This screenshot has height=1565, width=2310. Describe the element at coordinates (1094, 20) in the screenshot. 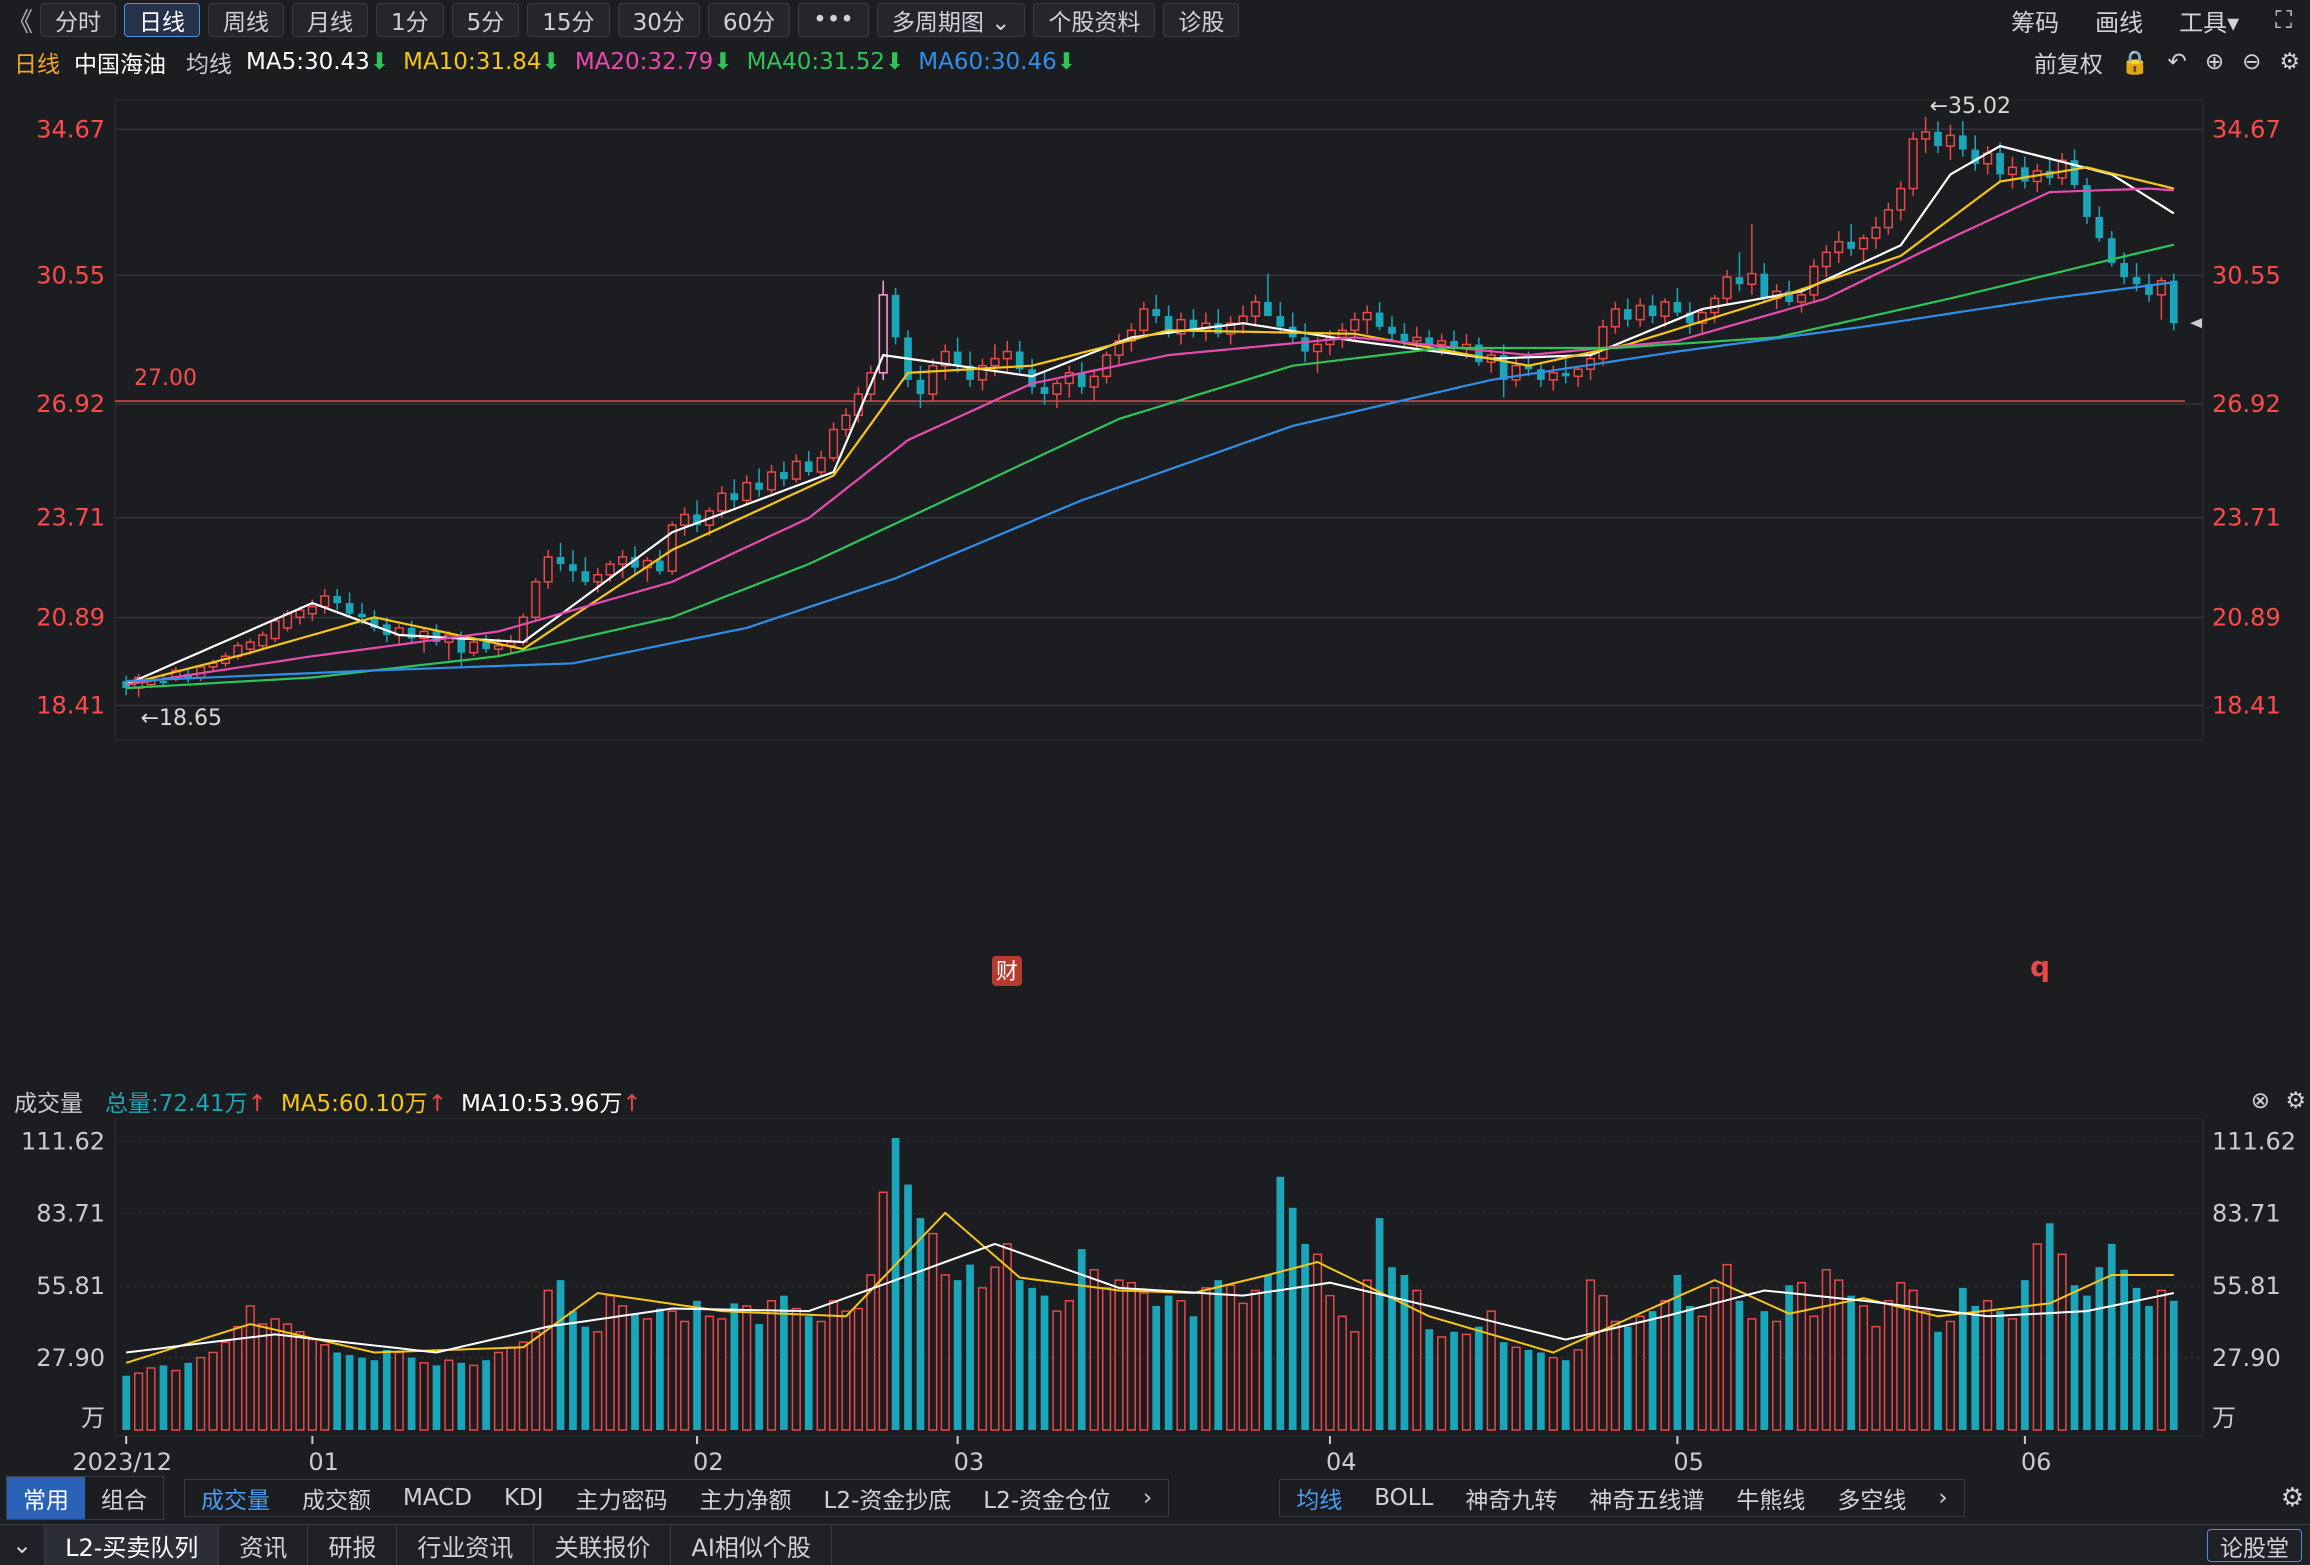

I see `period-button-11: 个股资料` at that location.